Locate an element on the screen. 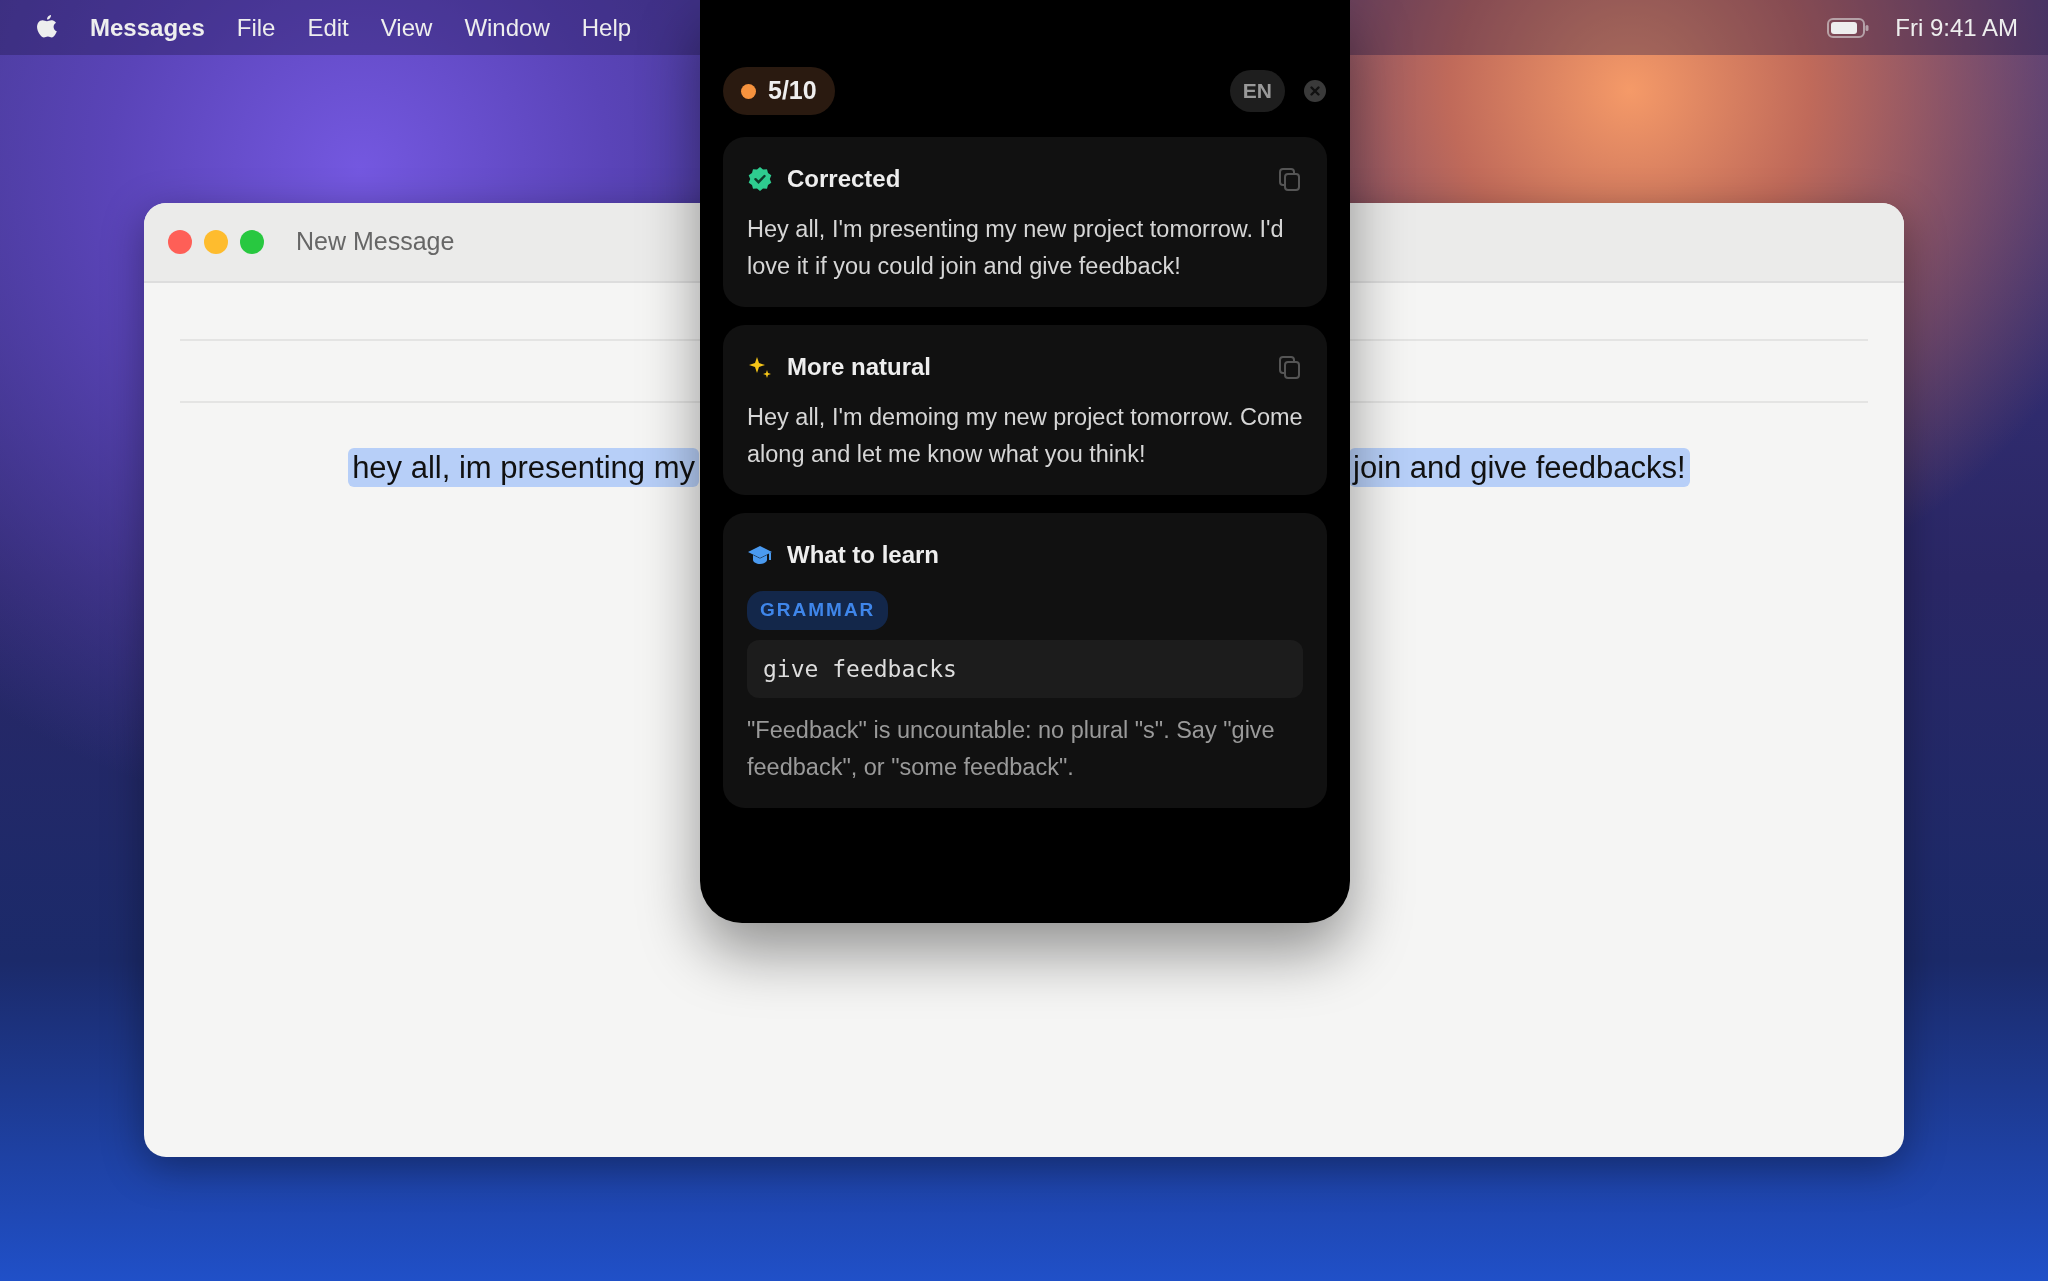 The image size is (2048, 1281). message-text: hey all, im presenting my is located at coordinates (523, 467).